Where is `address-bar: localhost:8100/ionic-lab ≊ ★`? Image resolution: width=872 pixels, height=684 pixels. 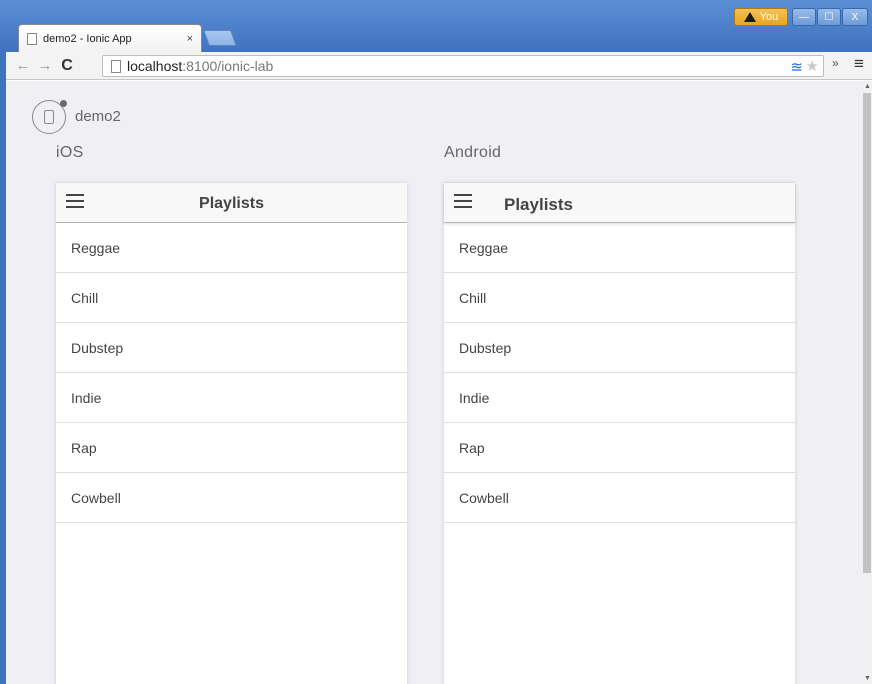
address-bar: localhost:8100/ionic-lab ≊ ★ is located at coordinates (463, 66).